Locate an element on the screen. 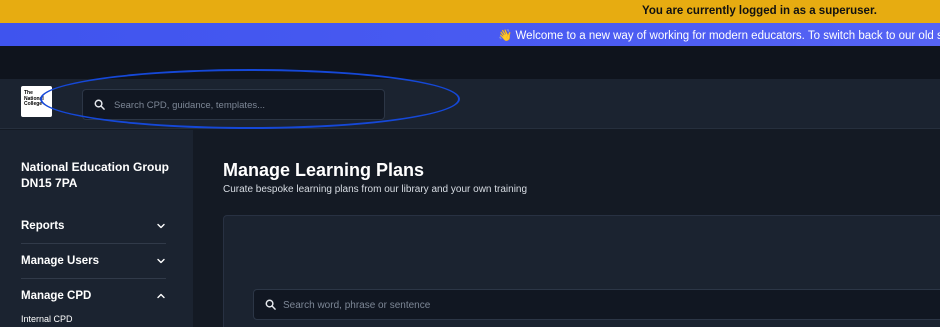 This screenshot has height=327, width=940. organisation-name: National Education Group DN15 7PA is located at coordinates (101, 175).